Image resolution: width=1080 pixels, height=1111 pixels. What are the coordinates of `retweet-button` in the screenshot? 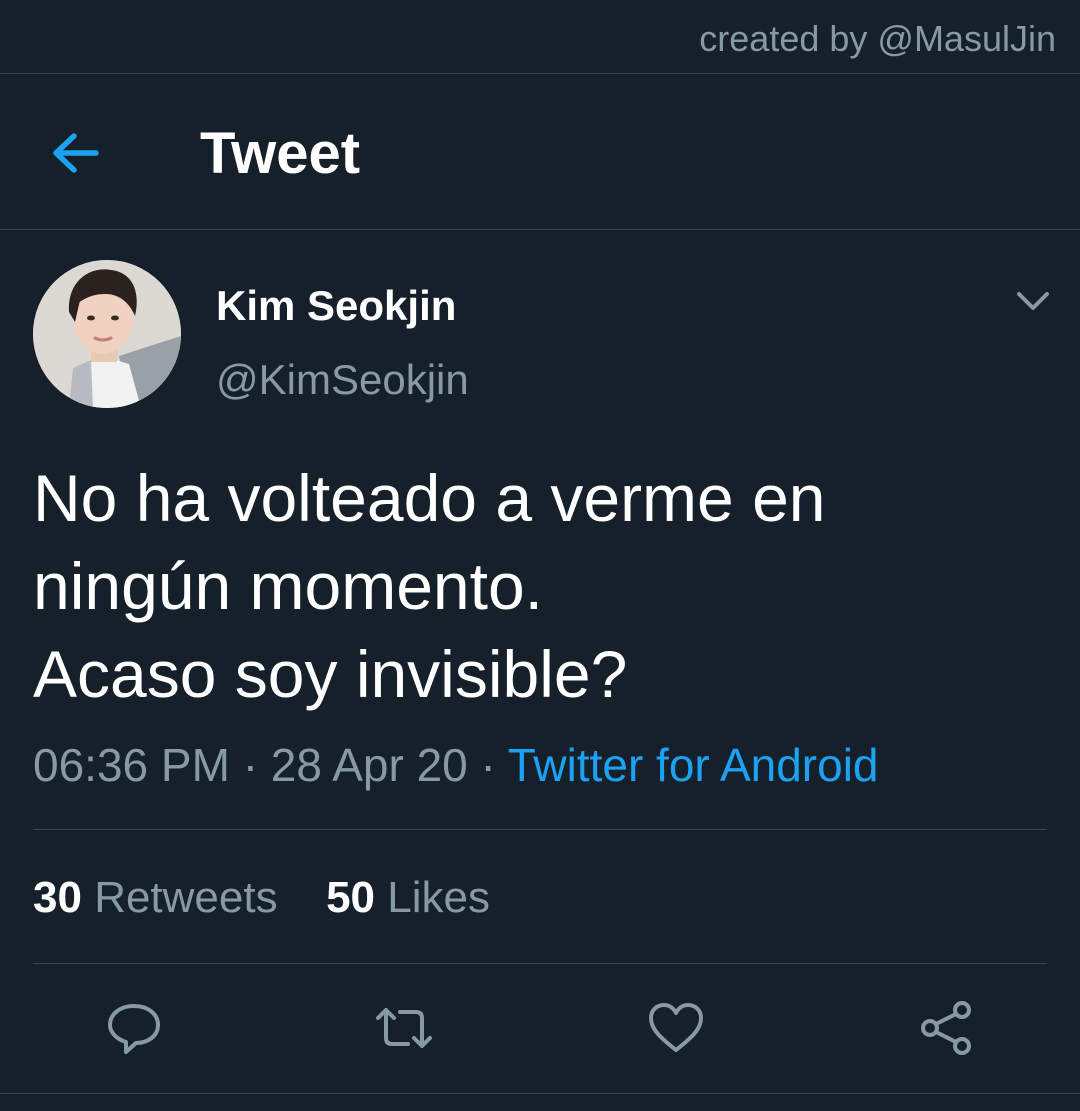 It's located at (404, 1028).